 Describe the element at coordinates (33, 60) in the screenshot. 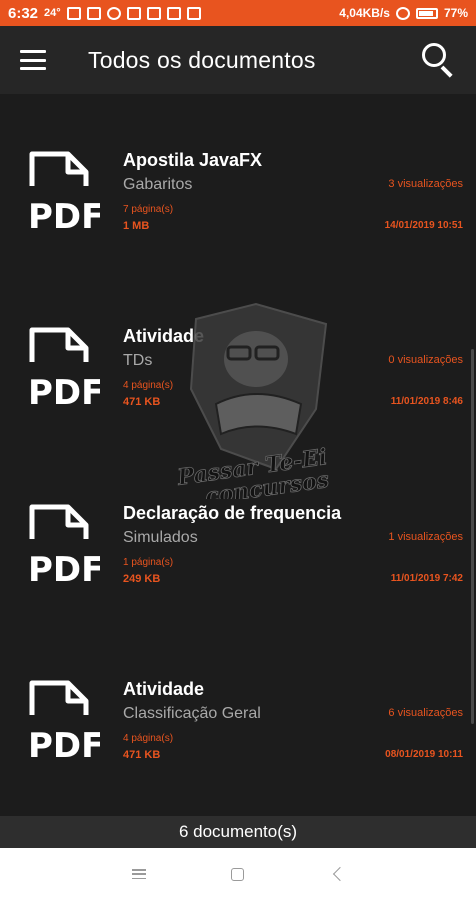

I see `hamburger-menu-icon` at that location.